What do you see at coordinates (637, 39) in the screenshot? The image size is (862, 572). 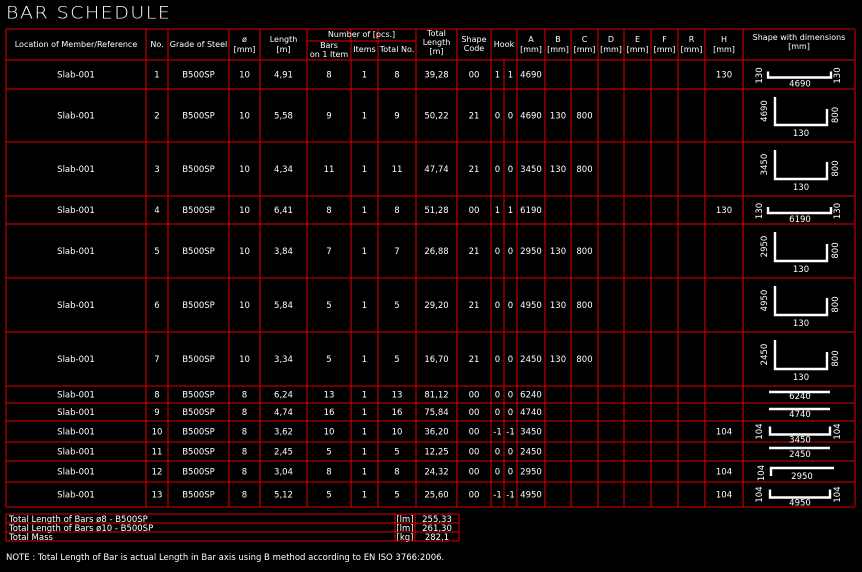 I see `header-e: E` at bounding box center [637, 39].